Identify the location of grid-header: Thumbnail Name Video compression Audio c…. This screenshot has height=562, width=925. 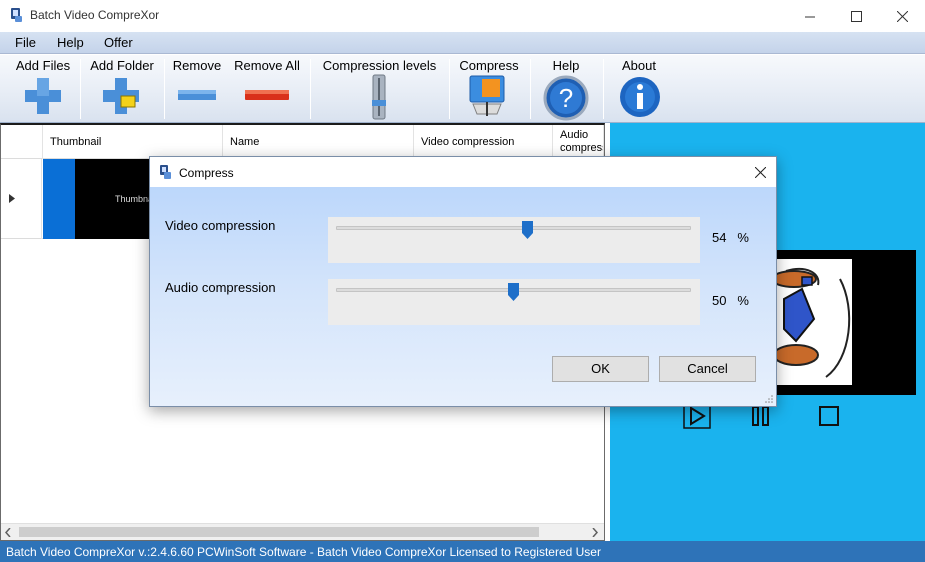
(302, 142).